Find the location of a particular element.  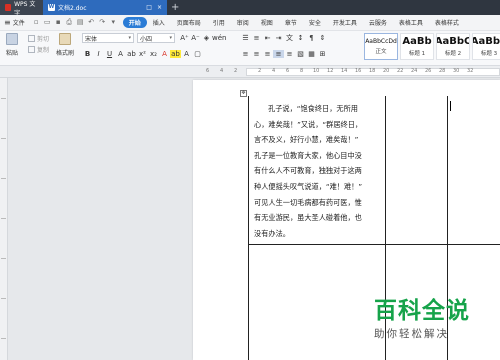

file-menu-label: 文件 is located at coordinates (18, 23).